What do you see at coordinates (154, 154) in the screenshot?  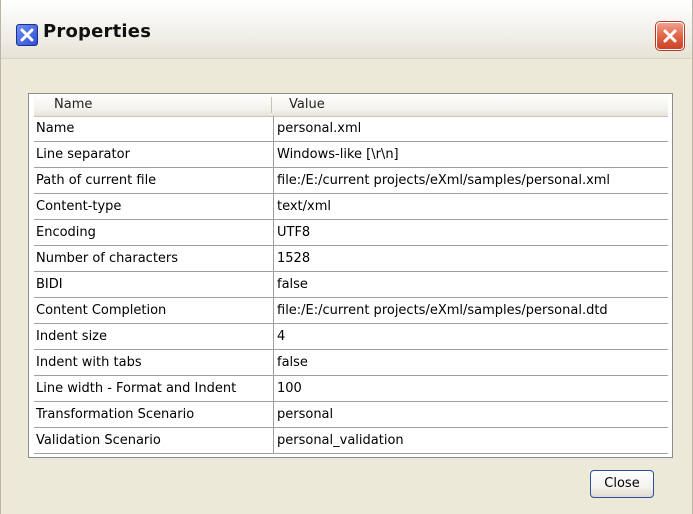 I see `property-name: Line separator` at bounding box center [154, 154].